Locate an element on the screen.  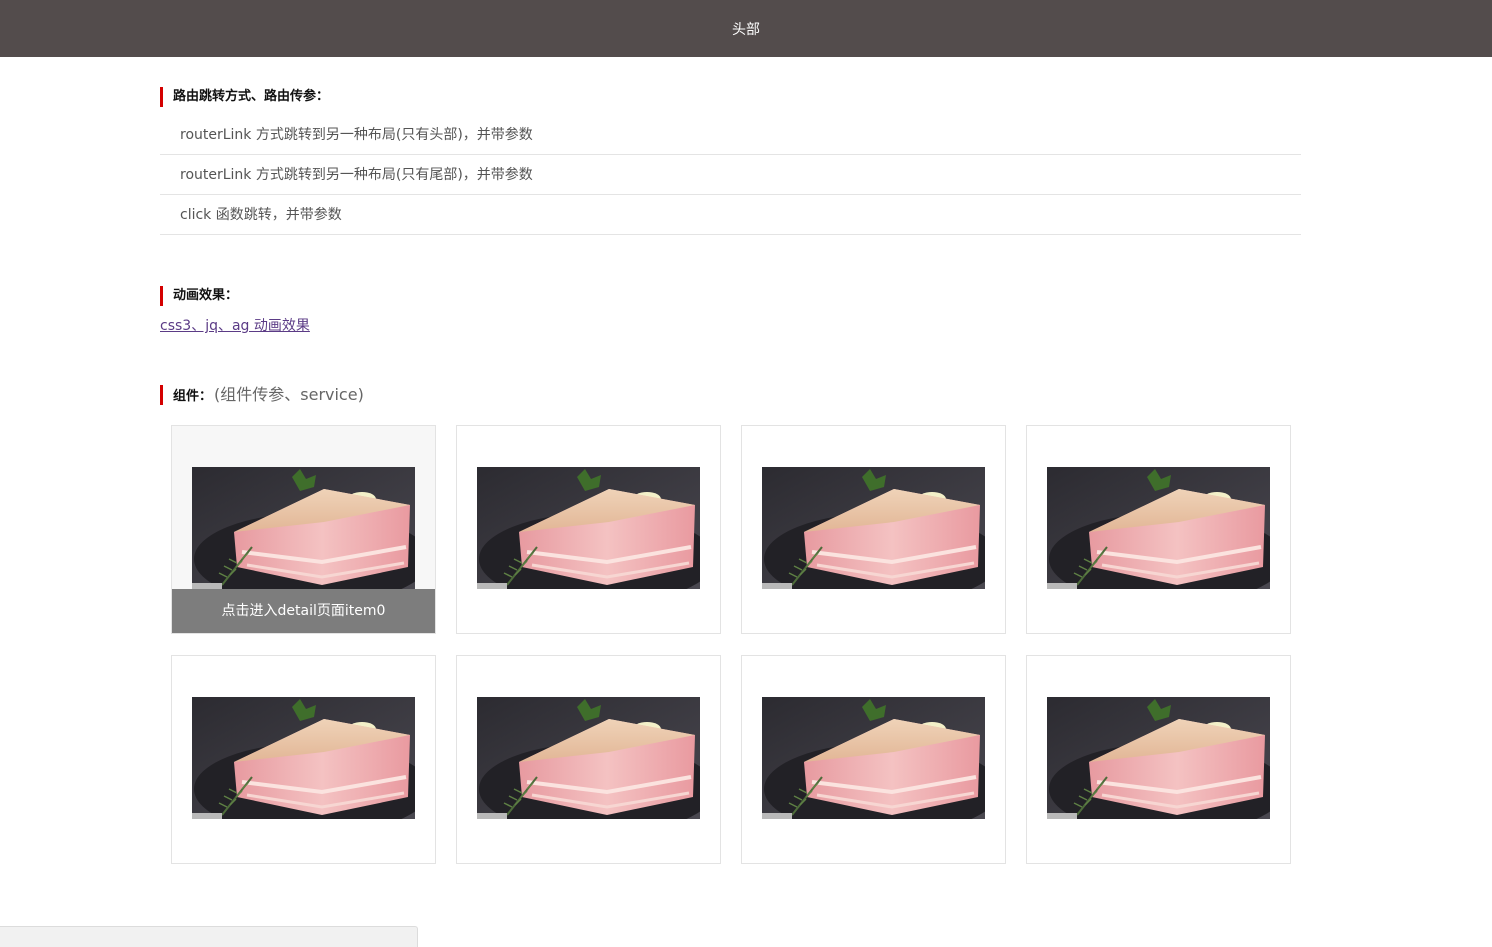
route-link-click-function: click 函数跳转，并带参数 is located at coordinates (730, 215).